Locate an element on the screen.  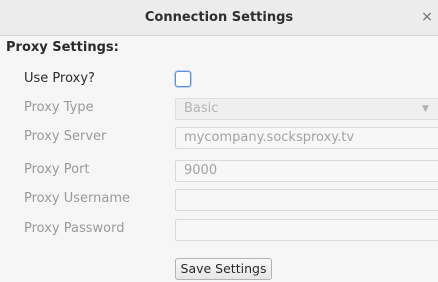
proxy-type-value: Basic is located at coordinates (201, 108).